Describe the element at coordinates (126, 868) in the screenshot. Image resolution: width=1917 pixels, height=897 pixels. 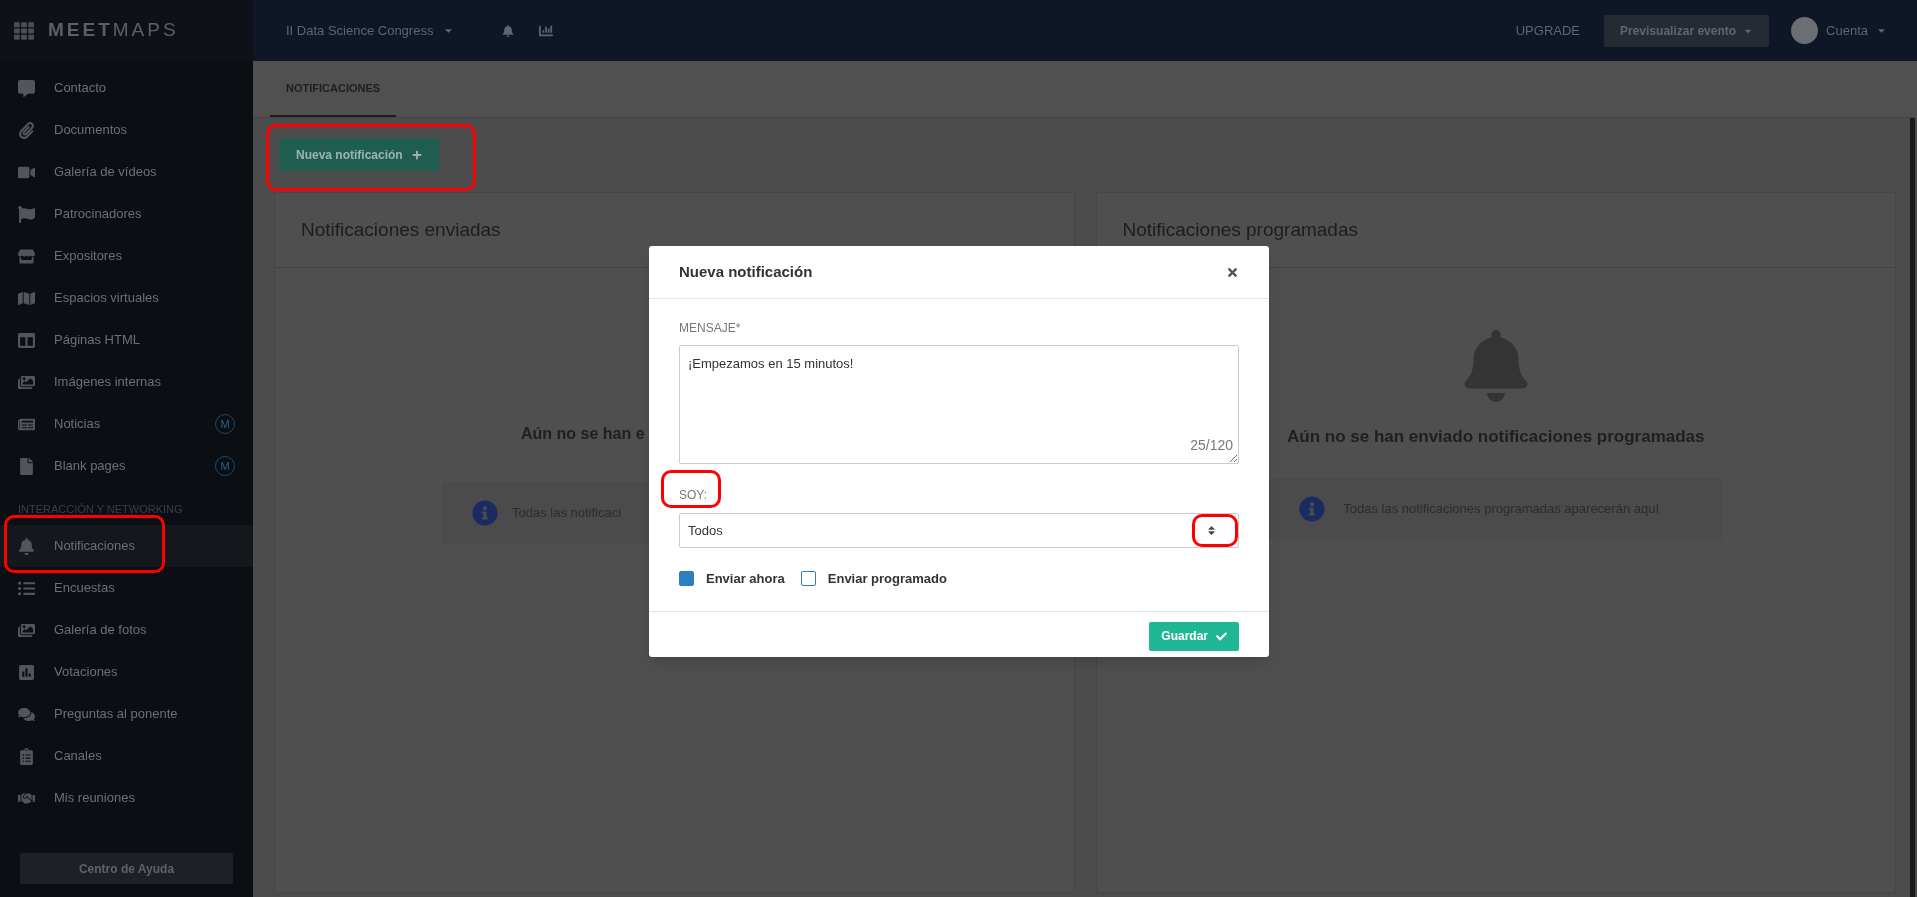
I see `help-button: Centro de Ayuda` at that location.